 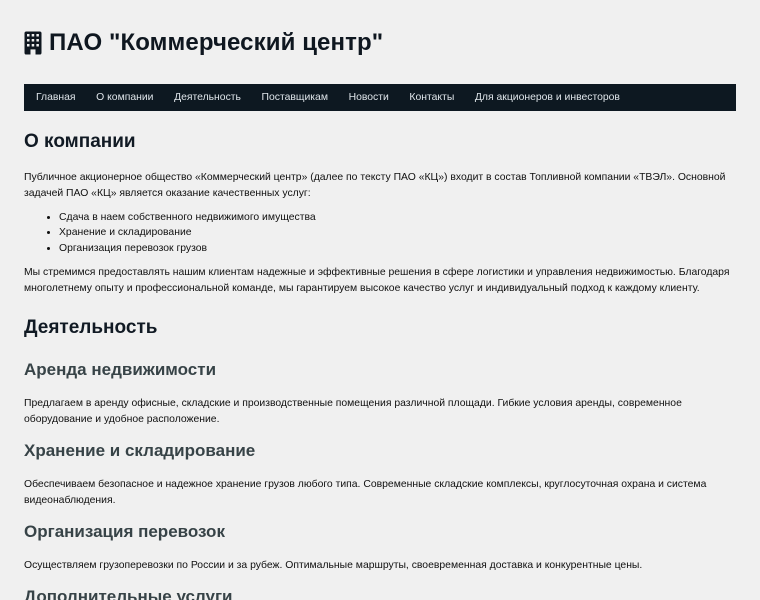 What do you see at coordinates (397, 248) in the screenshot?
I see `services-list-item: Организация перевозок грузов` at bounding box center [397, 248].